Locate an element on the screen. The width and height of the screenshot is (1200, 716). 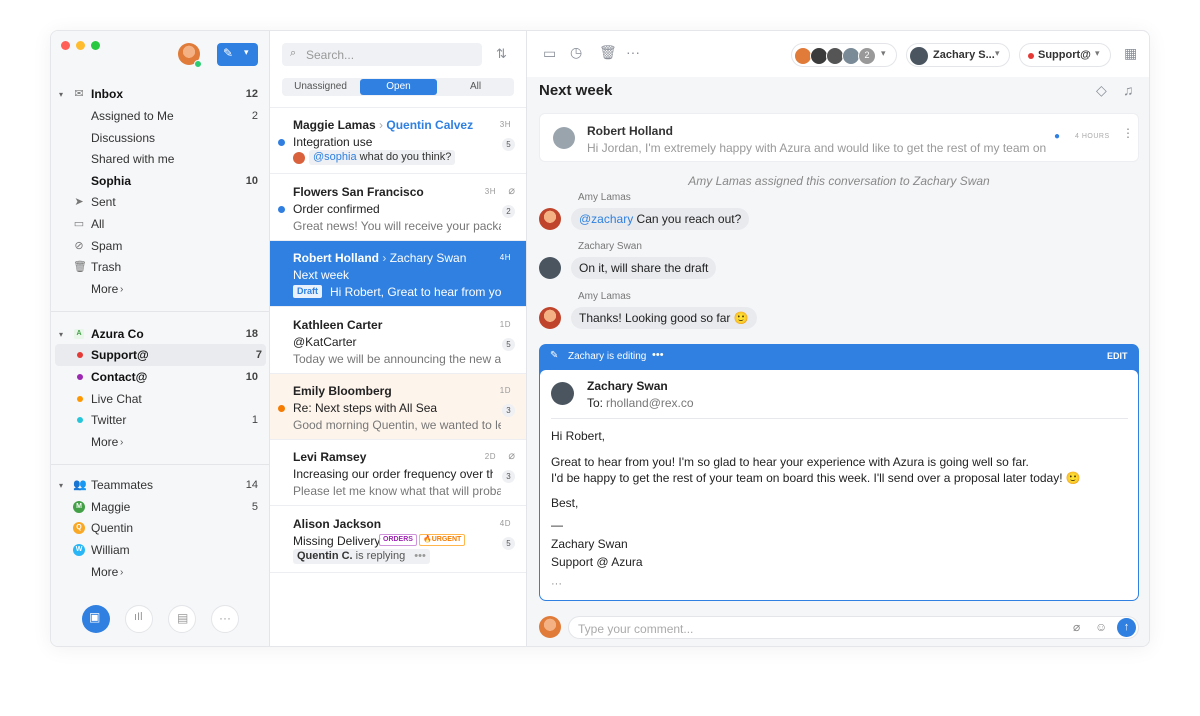
nav-inbox-button: ▣ is located at coordinates (96, 619).